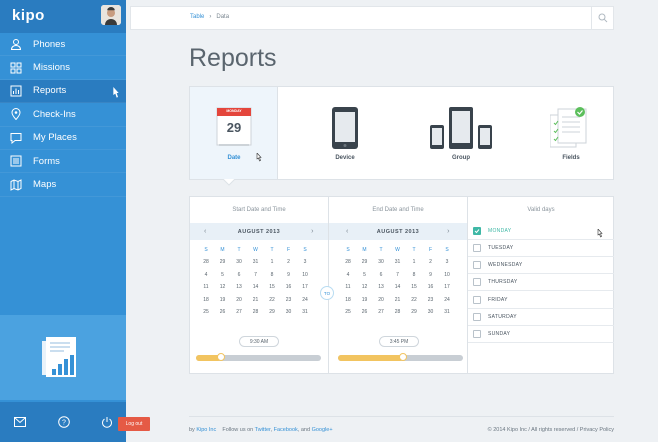 This screenshot has height=442, width=658. Describe the element at coordinates (541, 334) in the screenshot. I see `valid-day-row: SUNDAY` at that location.